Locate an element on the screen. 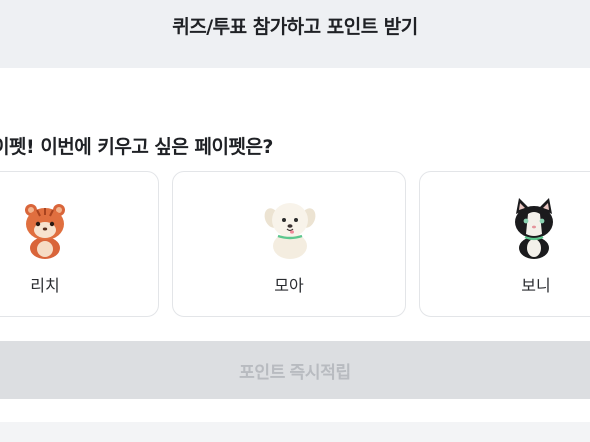 The height and width of the screenshot is (442, 590). option-card-boni: 보니 is located at coordinates (504, 244).